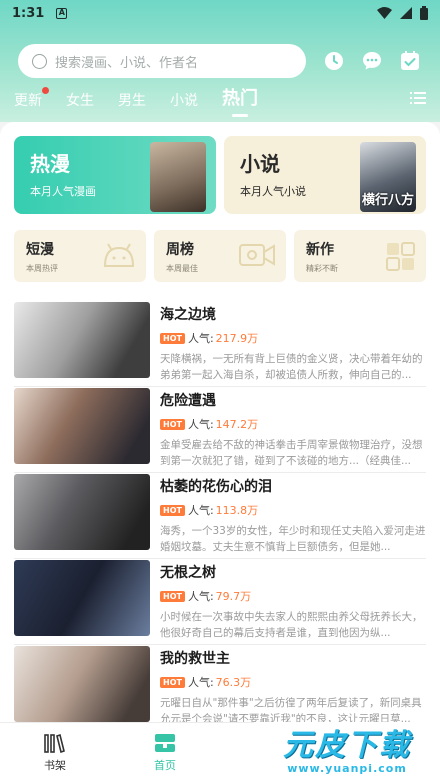 This screenshot has height=782, width=440. I want to click on search-icon, so click(39, 61).